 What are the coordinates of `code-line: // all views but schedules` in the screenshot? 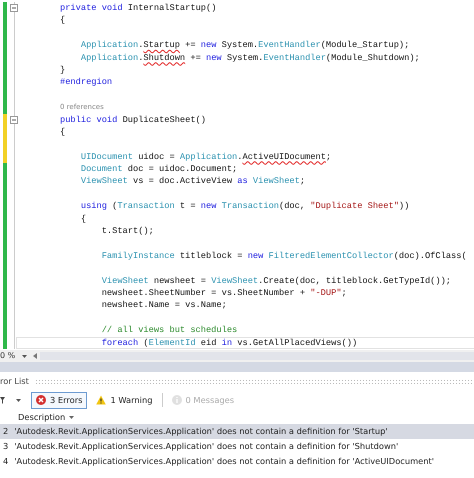 It's located at (169, 330).